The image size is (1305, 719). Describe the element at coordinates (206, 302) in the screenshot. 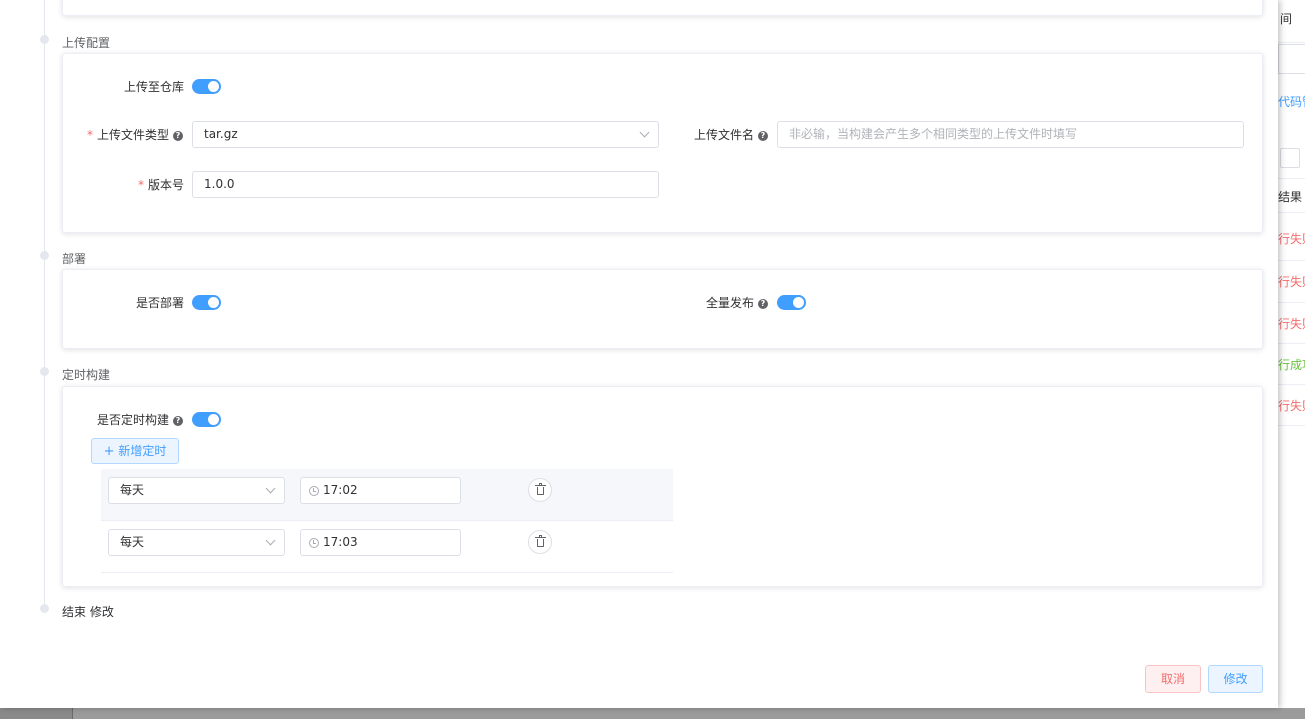

I see `deploy-switch` at that location.